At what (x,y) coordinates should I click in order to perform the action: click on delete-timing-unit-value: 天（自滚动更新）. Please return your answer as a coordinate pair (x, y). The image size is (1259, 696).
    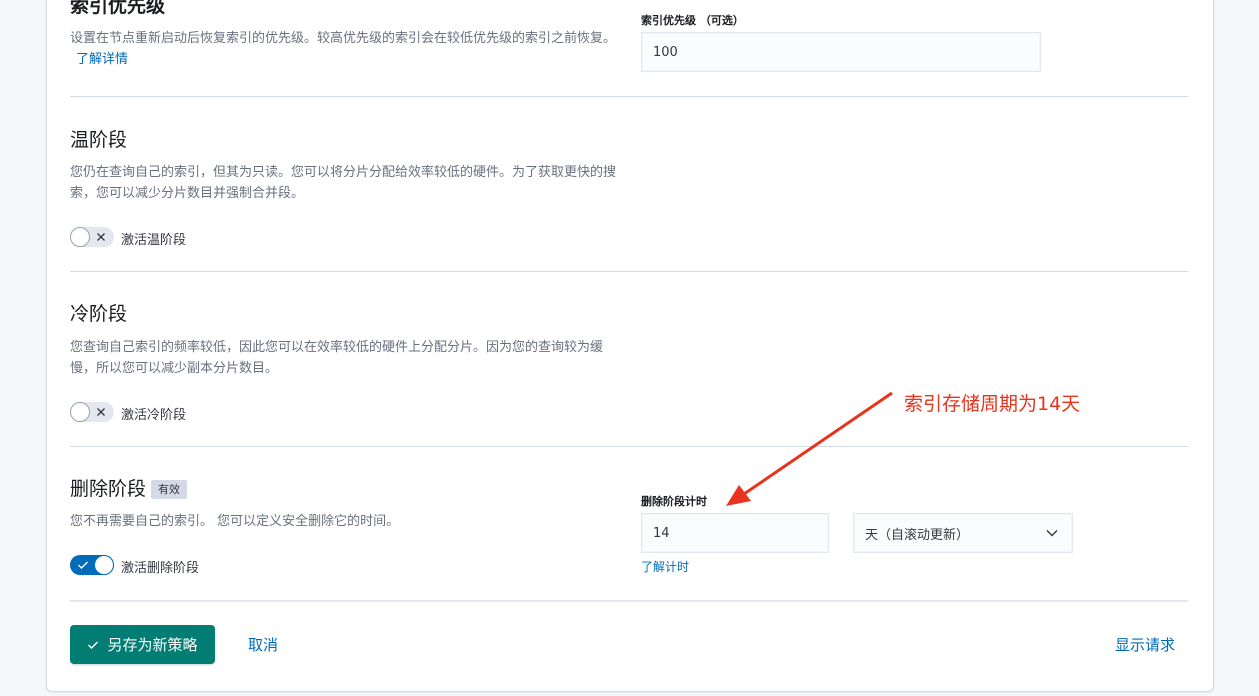
    Looking at the image, I should click on (917, 535).